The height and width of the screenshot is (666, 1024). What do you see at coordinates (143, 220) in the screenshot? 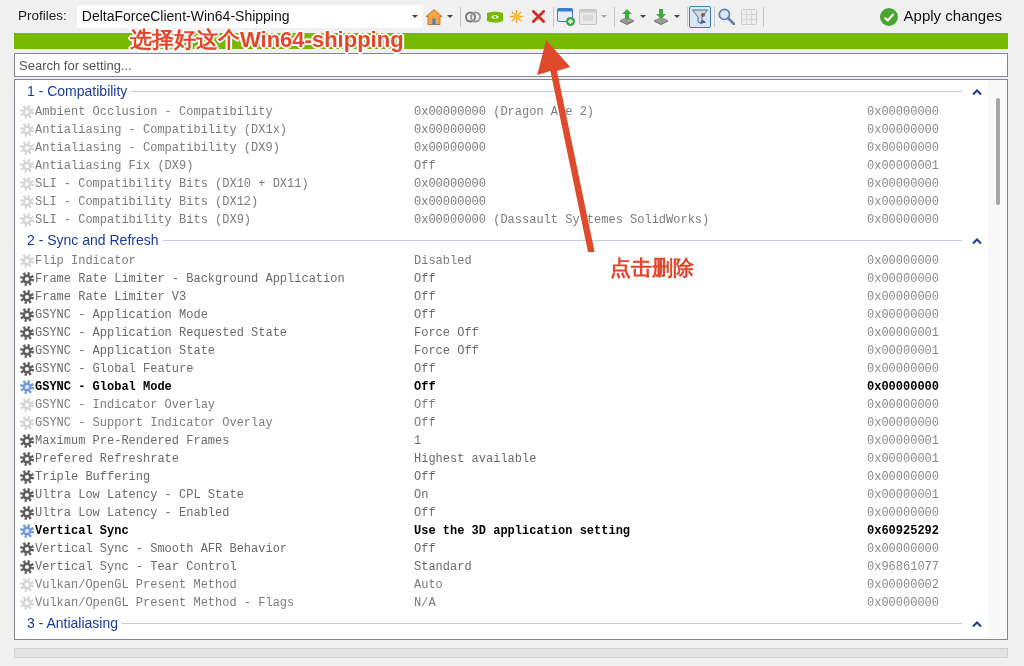
I see `setting-name: SLI - Compatibility Bits (DX9)` at bounding box center [143, 220].